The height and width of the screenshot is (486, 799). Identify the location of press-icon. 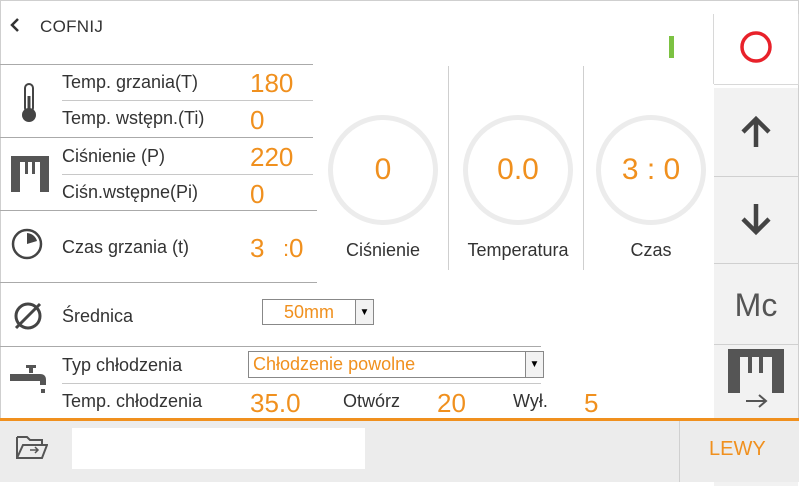
(30, 176).